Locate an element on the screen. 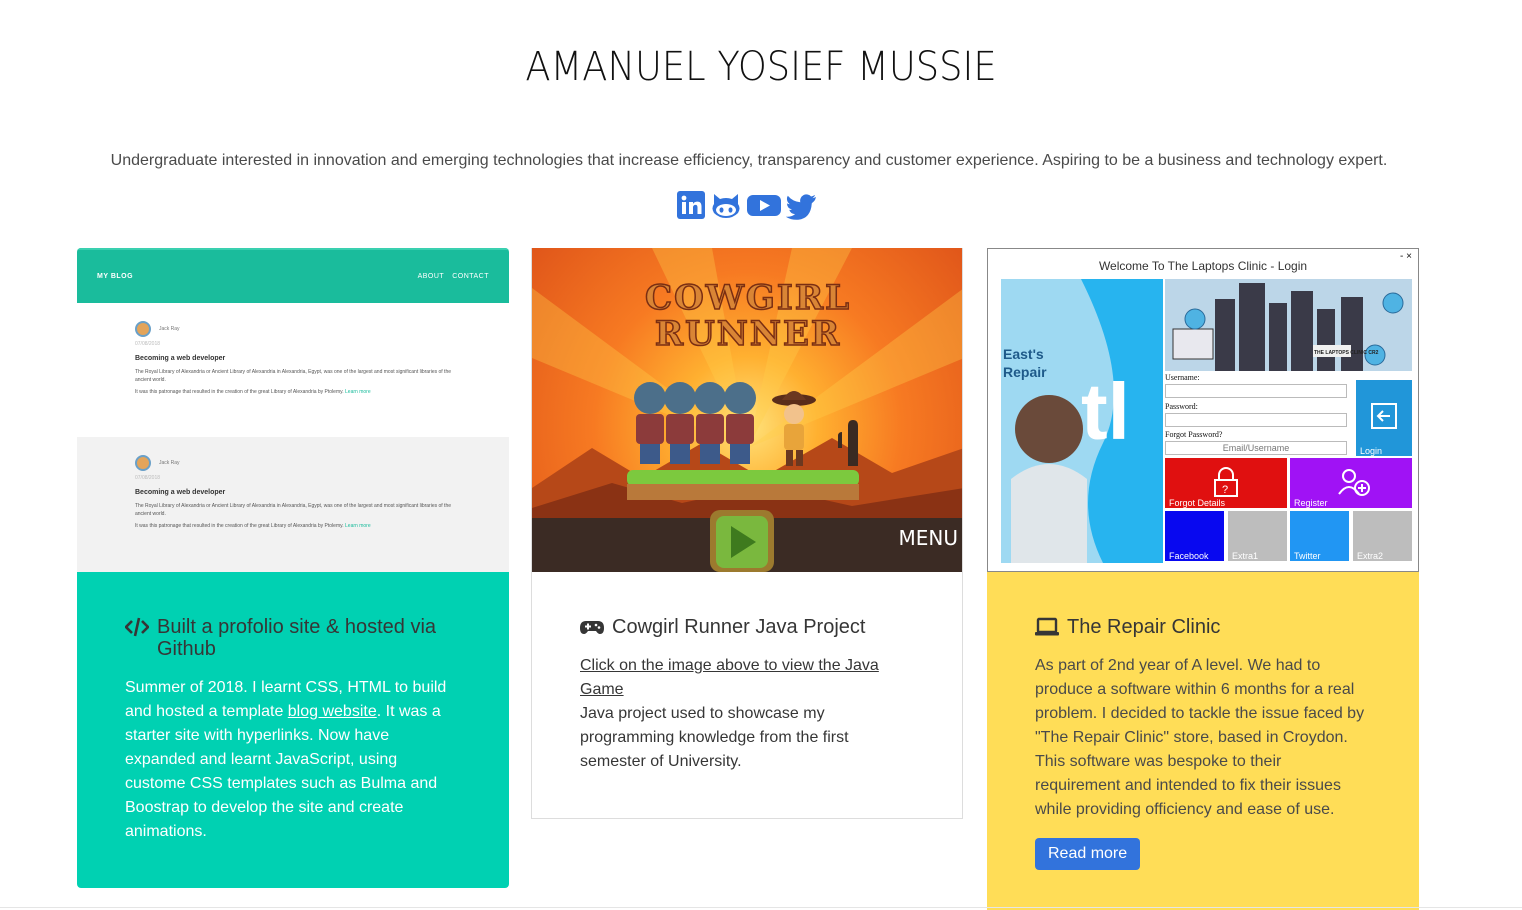 The image size is (1522, 910). tile-label: Facebook is located at coordinates (1189, 556).